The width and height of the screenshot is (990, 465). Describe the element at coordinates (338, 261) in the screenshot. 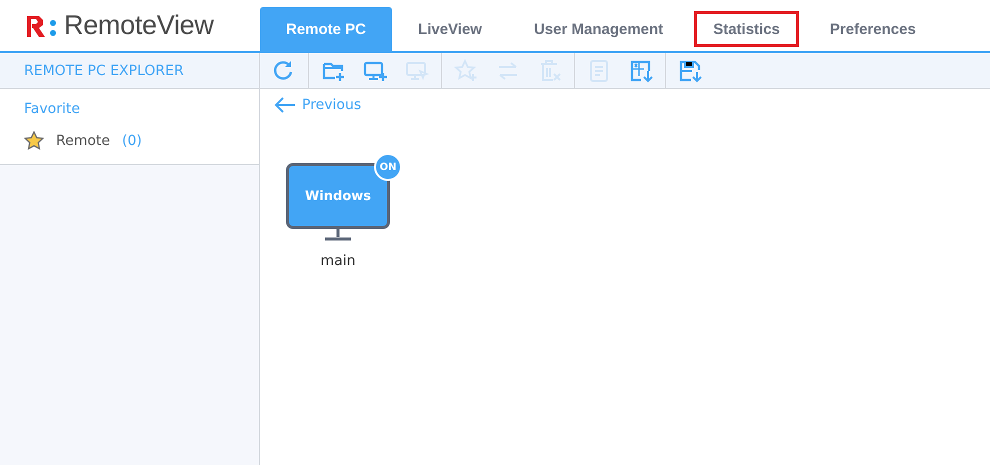

I see `device-name: main` at that location.